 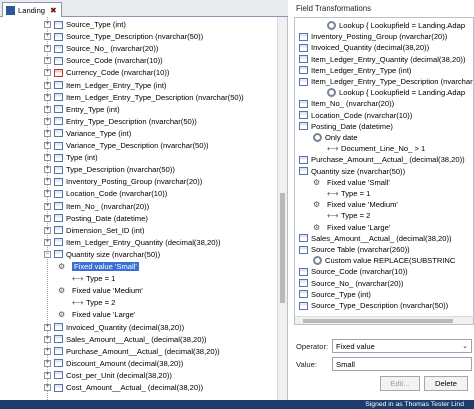 What do you see at coordinates (123, 387) in the screenshot?
I see `tree-row: + Cost_Amount__Actual_ (decimal(38,20))` at bounding box center [123, 387].